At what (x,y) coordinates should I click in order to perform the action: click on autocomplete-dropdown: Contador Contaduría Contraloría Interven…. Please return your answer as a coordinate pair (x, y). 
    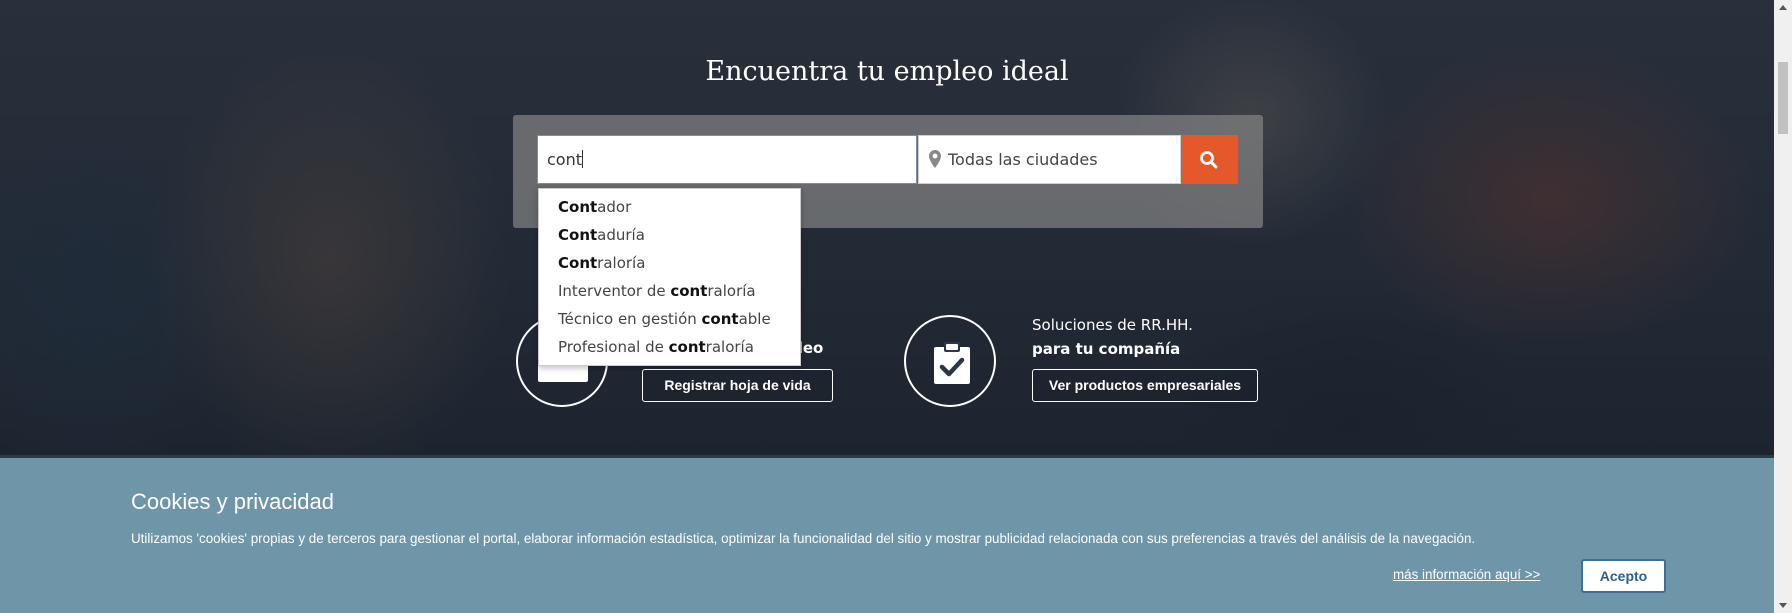
    Looking at the image, I should click on (669, 277).